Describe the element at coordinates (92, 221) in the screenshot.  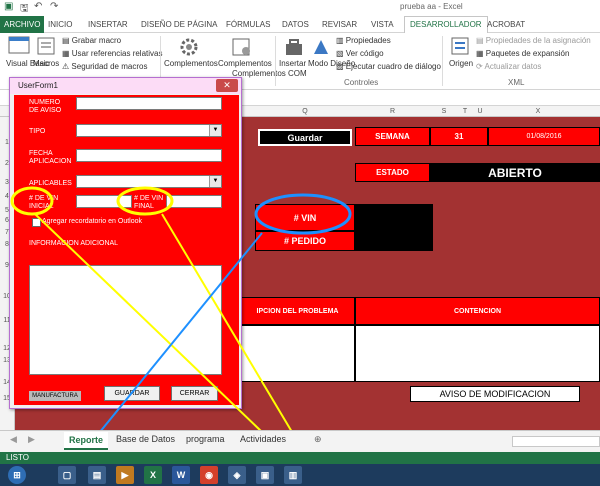
I see `outlook-label: Agregar recordatorio en Outlook` at that location.